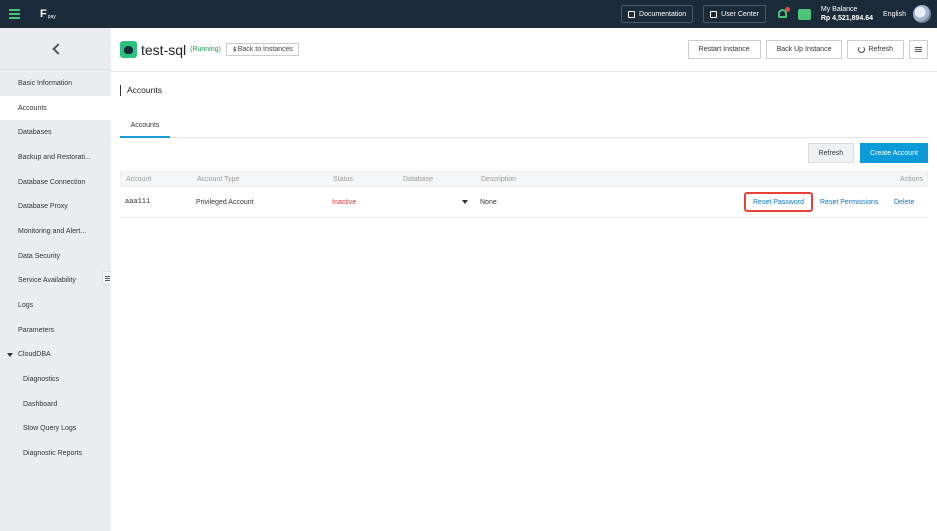 This screenshot has width=937, height=531. I want to click on sidebar-back-button, so click(55, 49).